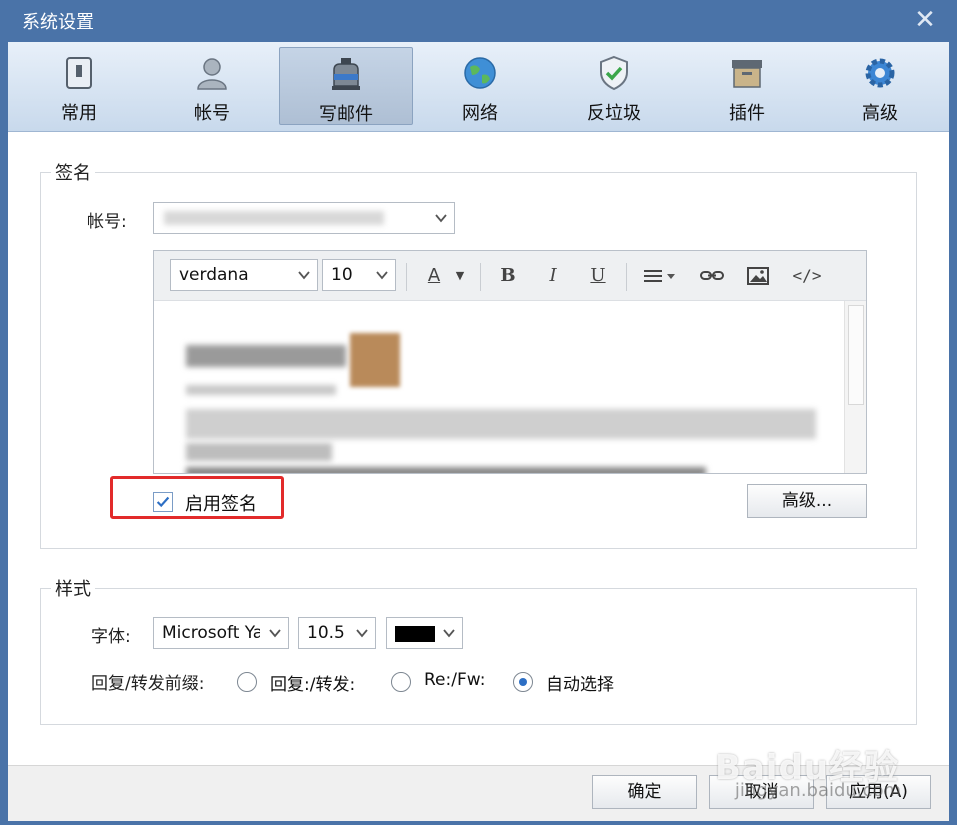 The image size is (957, 825). I want to click on tab-label: 高级, so click(880, 113).